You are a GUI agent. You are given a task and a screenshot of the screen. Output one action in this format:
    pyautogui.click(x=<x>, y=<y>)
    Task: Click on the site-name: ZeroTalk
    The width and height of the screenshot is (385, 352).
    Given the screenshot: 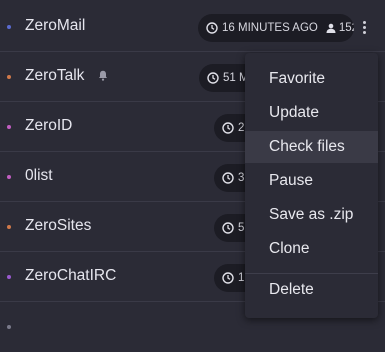 What is the action you would take?
    pyautogui.click(x=66, y=76)
    